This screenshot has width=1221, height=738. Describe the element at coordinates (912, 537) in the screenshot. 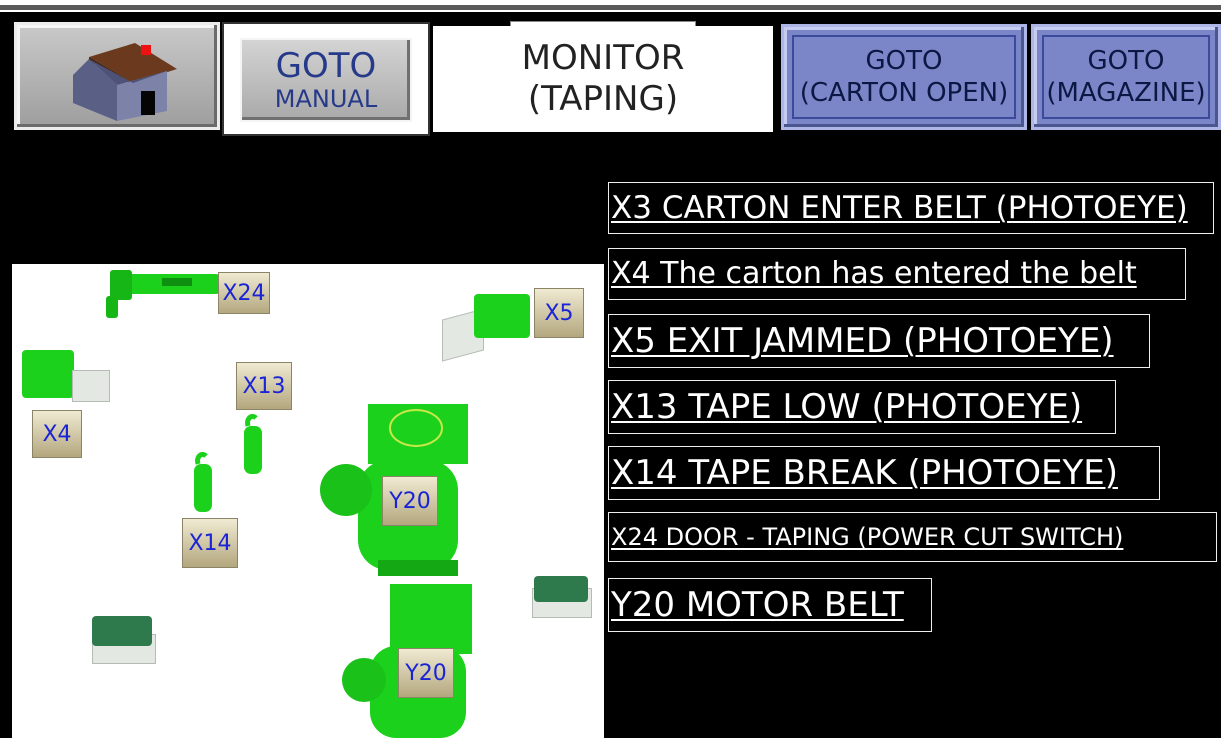

I see `io-row-x24: X24 DOOR - TAPING (POWER CUT SWITCH)` at that location.